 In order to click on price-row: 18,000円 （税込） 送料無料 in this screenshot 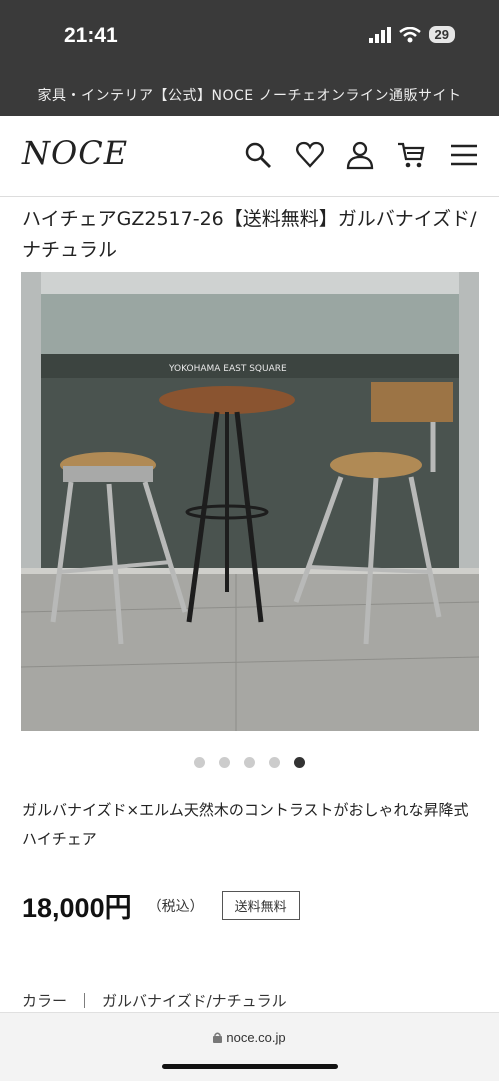, I will do `click(161, 905)`.